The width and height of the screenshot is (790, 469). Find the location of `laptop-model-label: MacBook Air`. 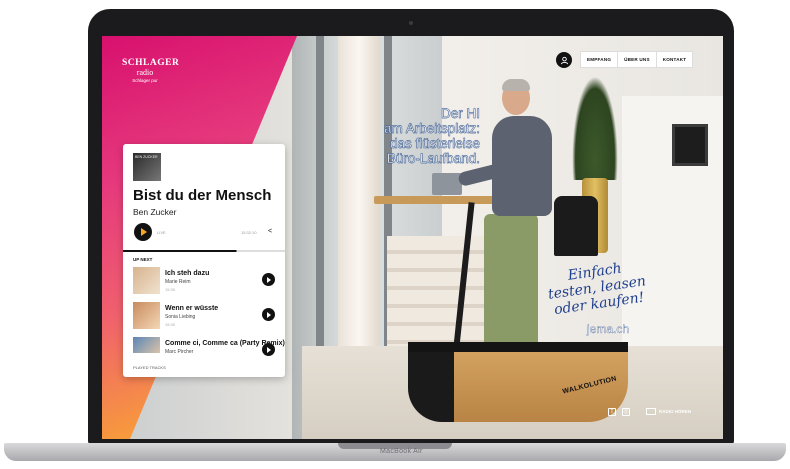

laptop-model-label: MacBook Air is located at coordinates (401, 451).